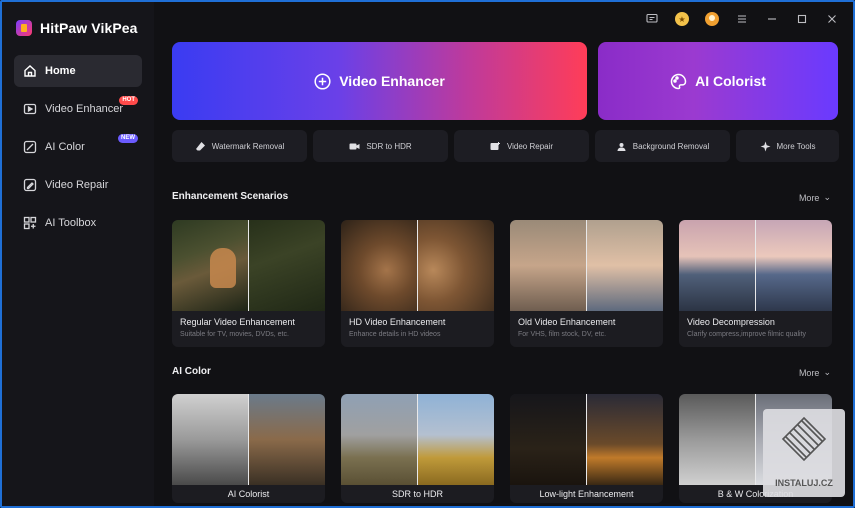 The height and width of the screenshot is (508, 855). I want to click on new-badge: NEW, so click(128, 138).